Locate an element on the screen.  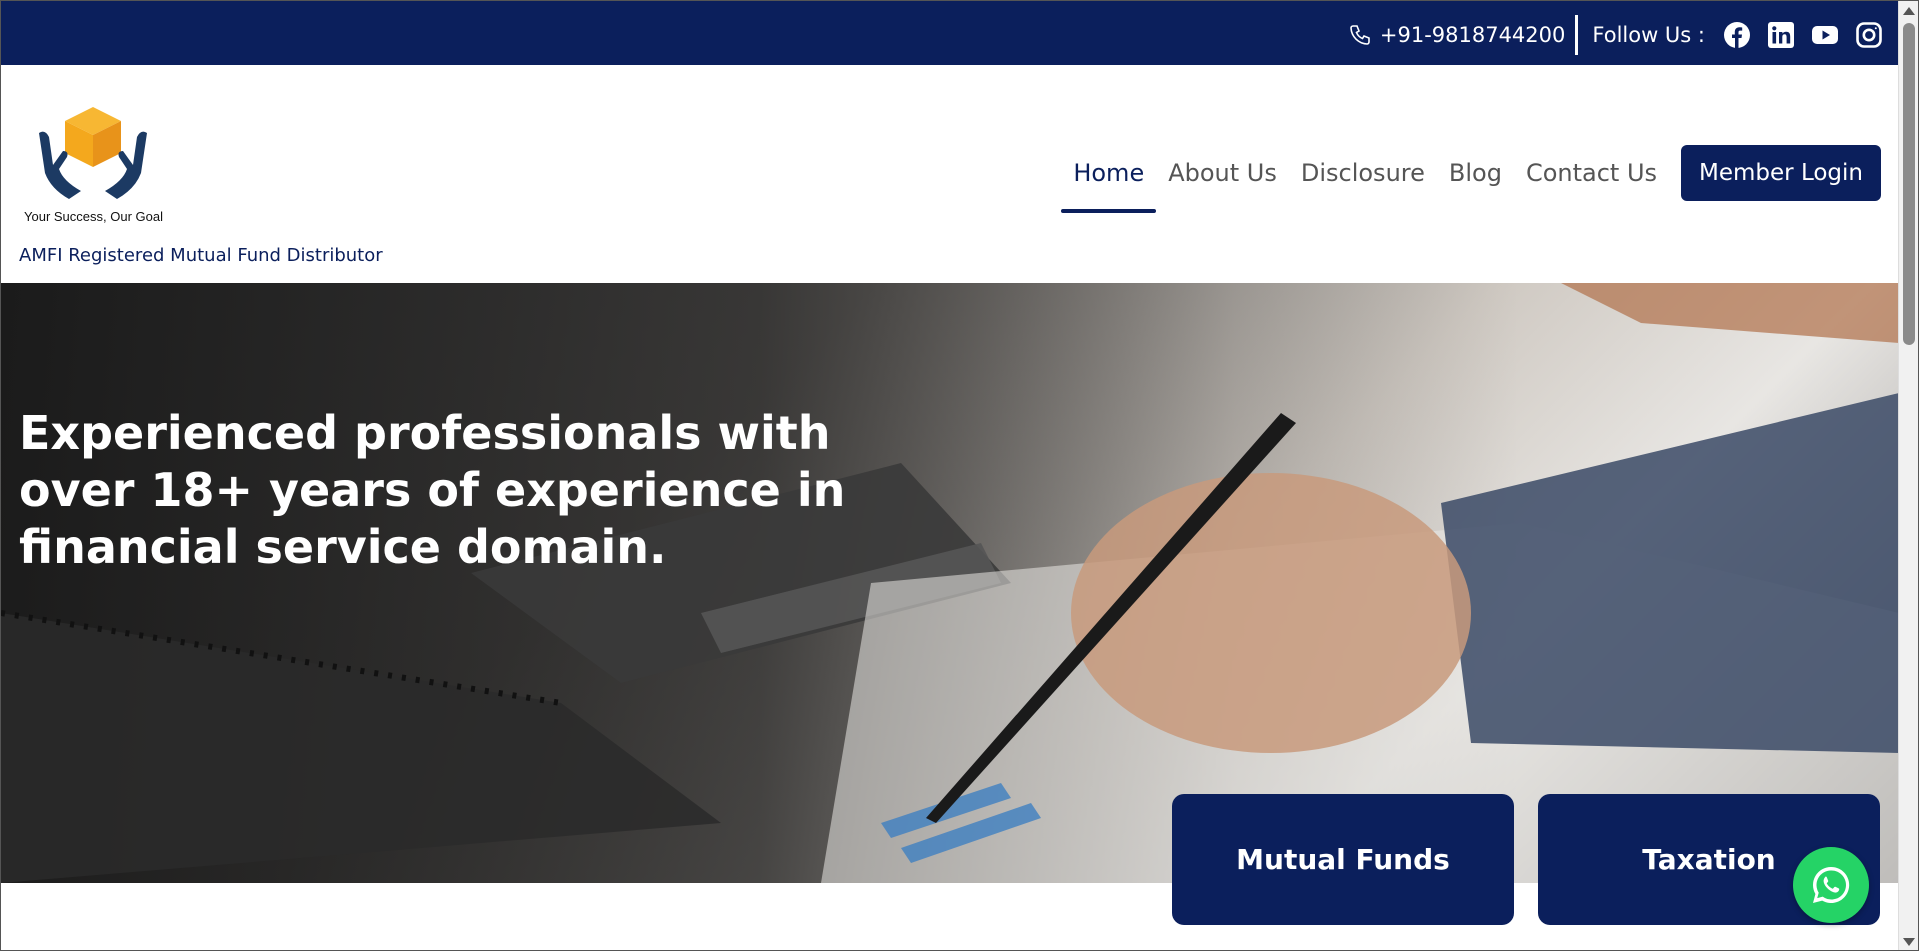
whatsapp-chat-button is located at coordinates (1831, 885).